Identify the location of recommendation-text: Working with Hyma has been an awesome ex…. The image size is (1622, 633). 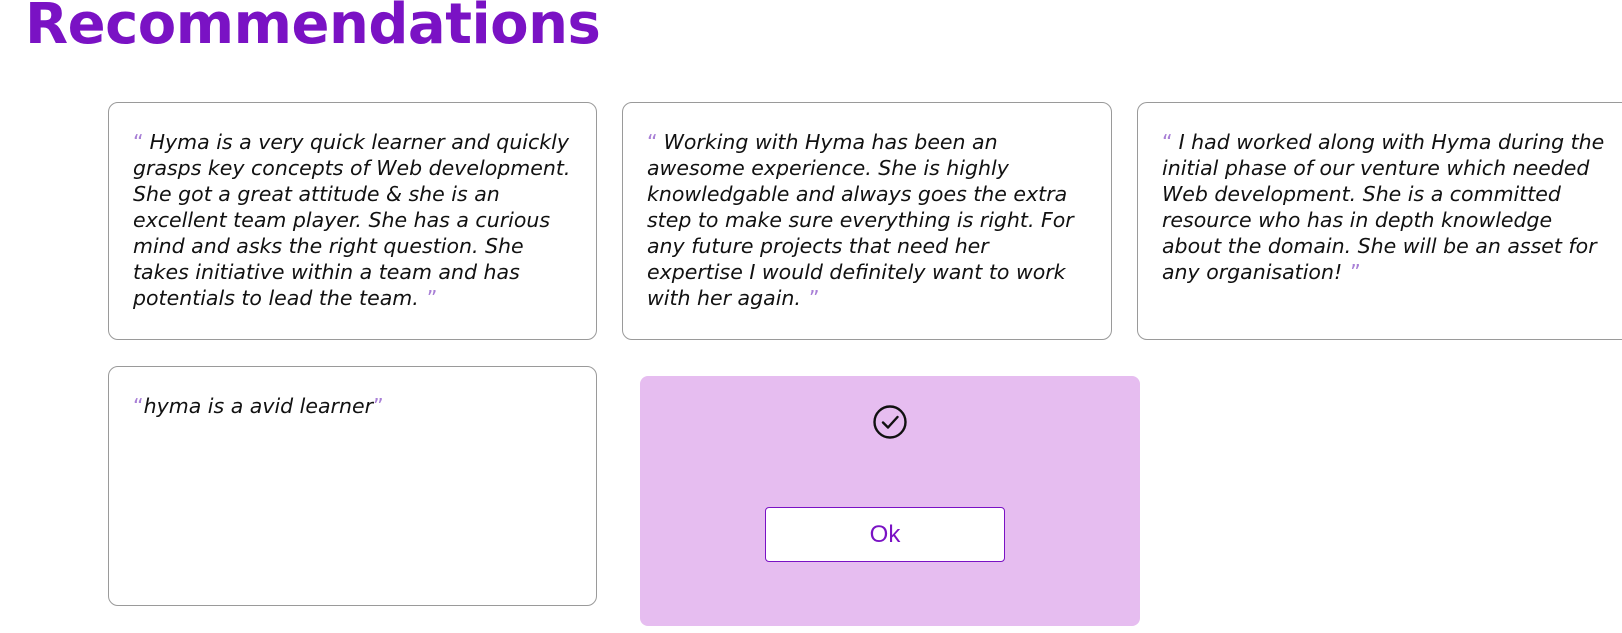
(860, 220).